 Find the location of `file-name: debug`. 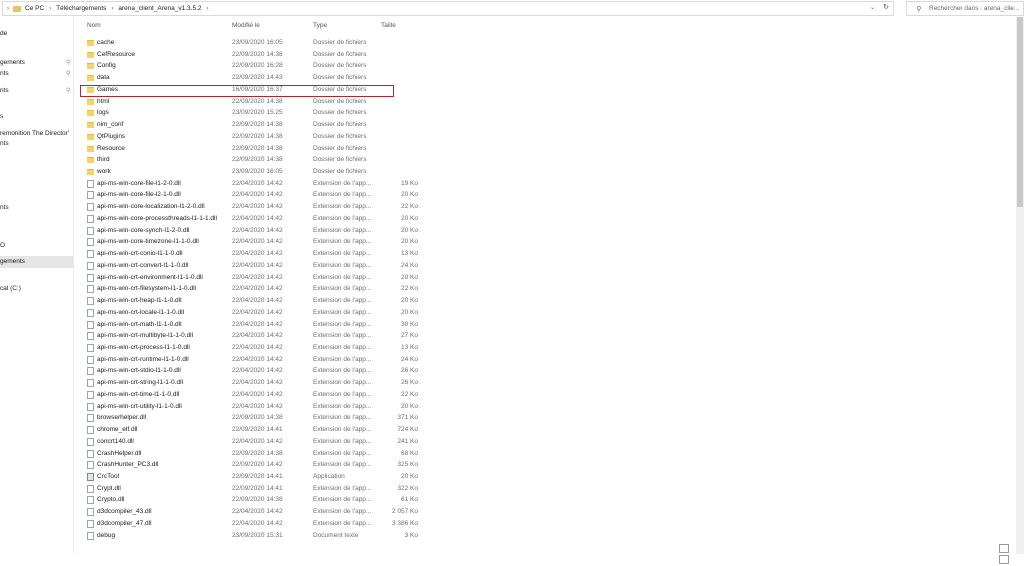

file-name: debug is located at coordinates (106, 535).